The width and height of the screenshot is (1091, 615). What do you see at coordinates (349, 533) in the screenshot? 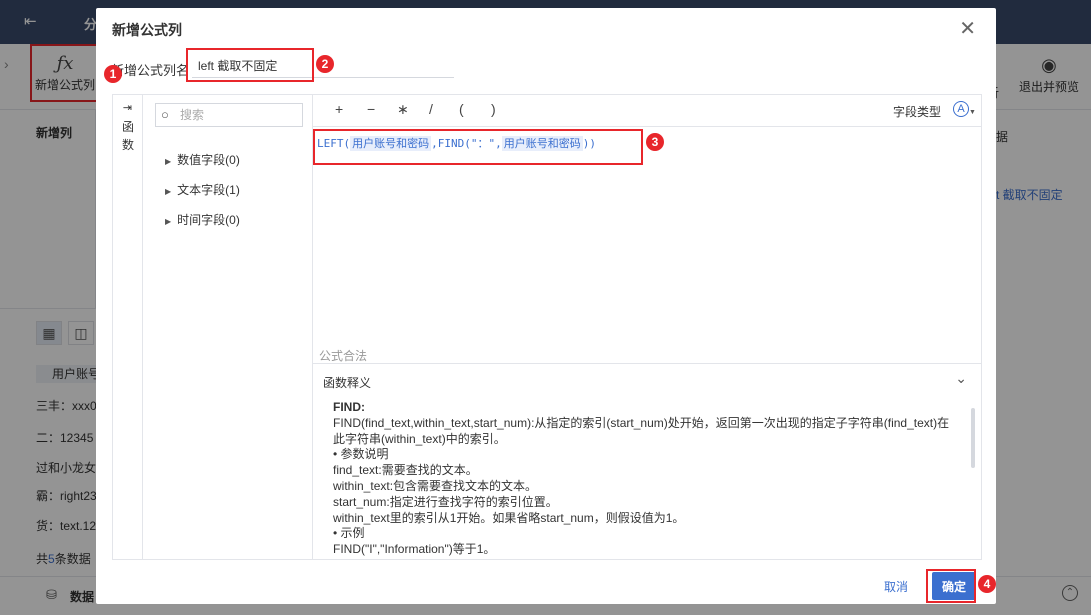
I see `explain-line: • 示例` at bounding box center [349, 533].